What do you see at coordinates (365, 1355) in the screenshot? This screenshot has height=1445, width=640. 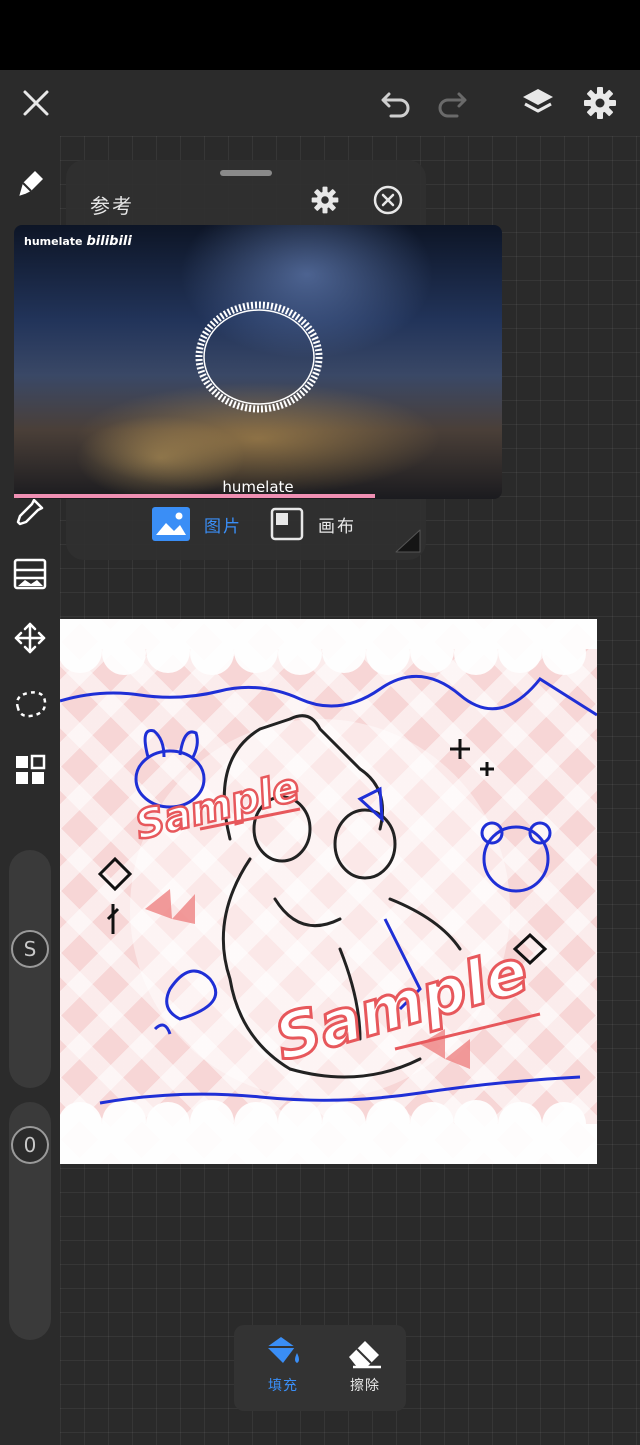 I see `eraser-icon` at bounding box center [365, 1355].